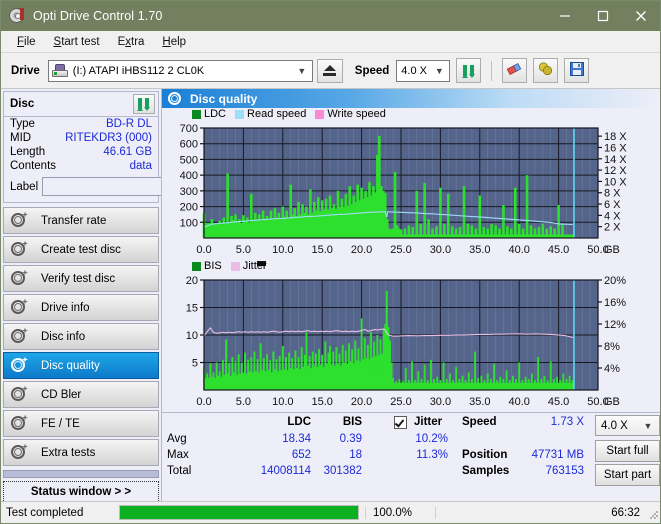 Image resolution: width=661 pixels, height=524 pixels. I want to click on legend-swatch-jitter, so click(235, 266).